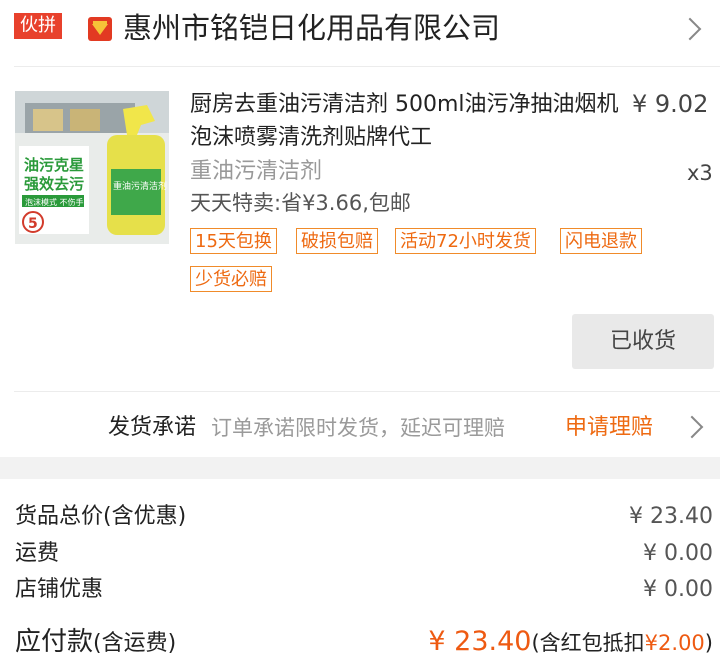 This screenshot has height=667, width=720. I want to click on quantity: x3, so click(700, 173).